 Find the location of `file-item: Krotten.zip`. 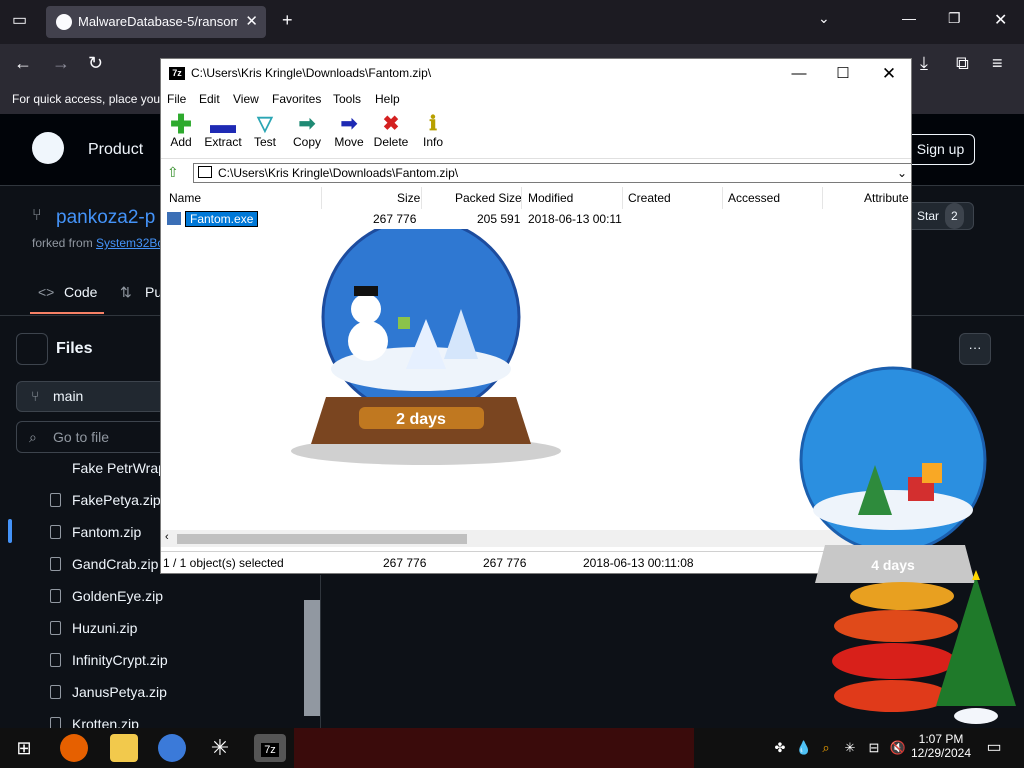

file-item: Krotten.zip is located at coordinates (105, 722).